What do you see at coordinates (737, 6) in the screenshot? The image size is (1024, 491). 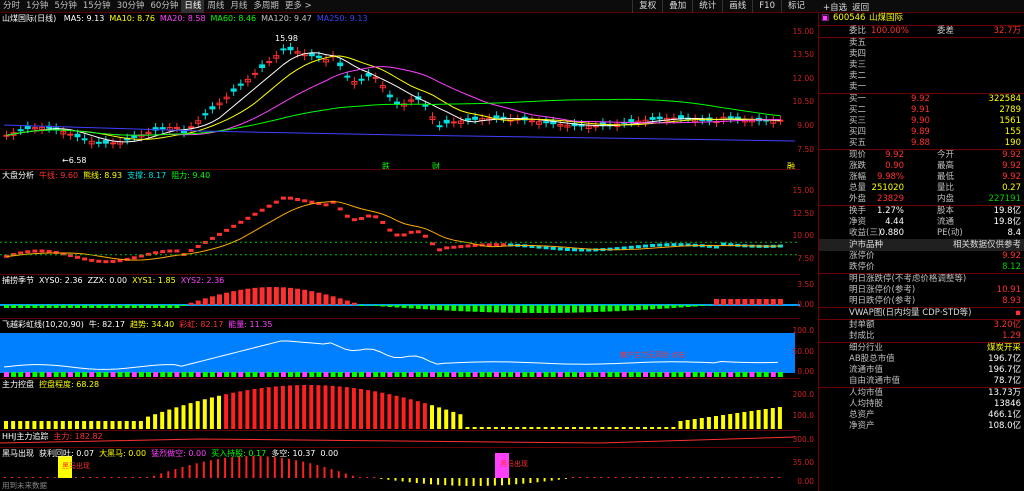 I see `tool-button-3: 画线` at bounding box center [737, 6].